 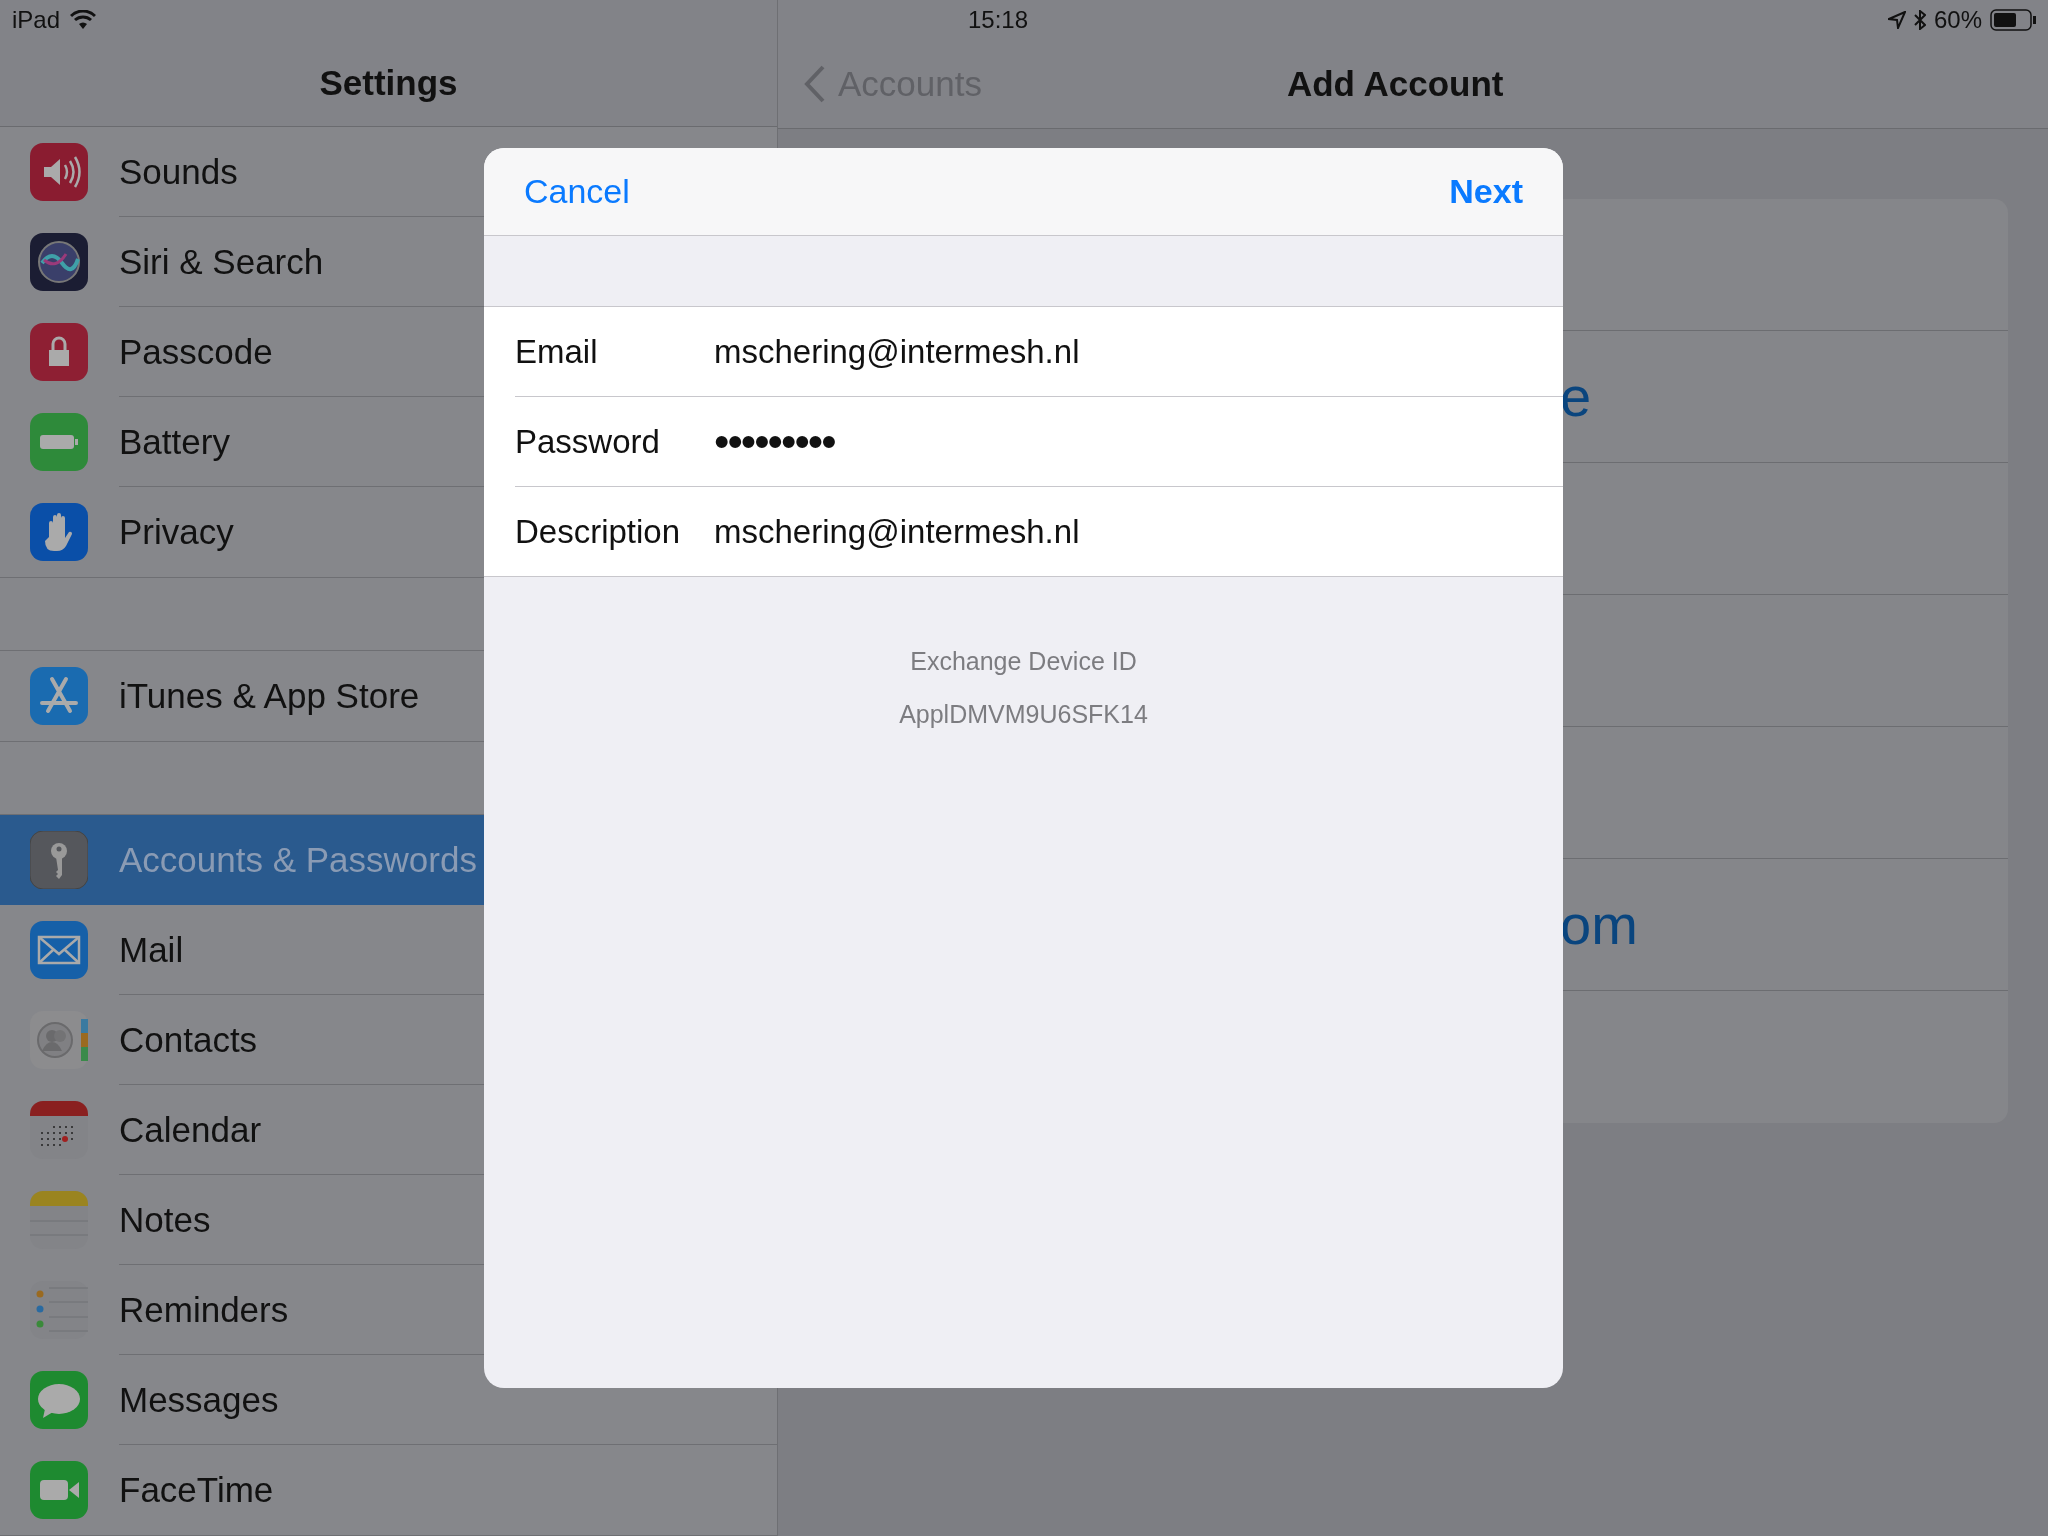 What do you see at coordinates (1576, 396) in the screenshot?
I see `provider-name: e` at bounding box center [1576, 396].